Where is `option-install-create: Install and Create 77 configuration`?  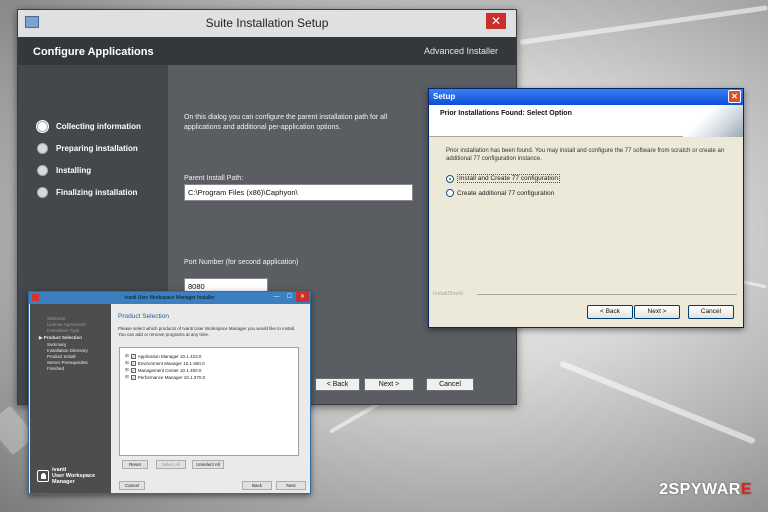
option-install-create: Install and Create 77 configuration is located at coordinates (503, 178).